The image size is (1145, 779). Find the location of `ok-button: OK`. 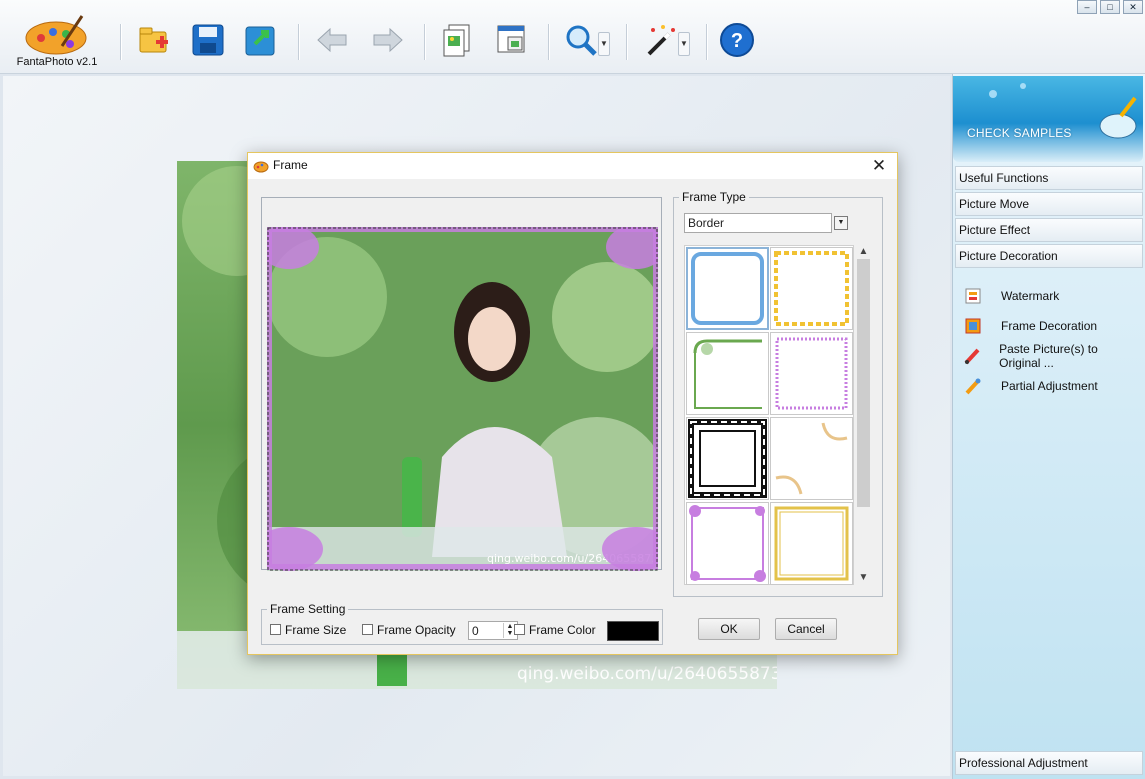

ok-button: OK is located at coordinates (729, 629).